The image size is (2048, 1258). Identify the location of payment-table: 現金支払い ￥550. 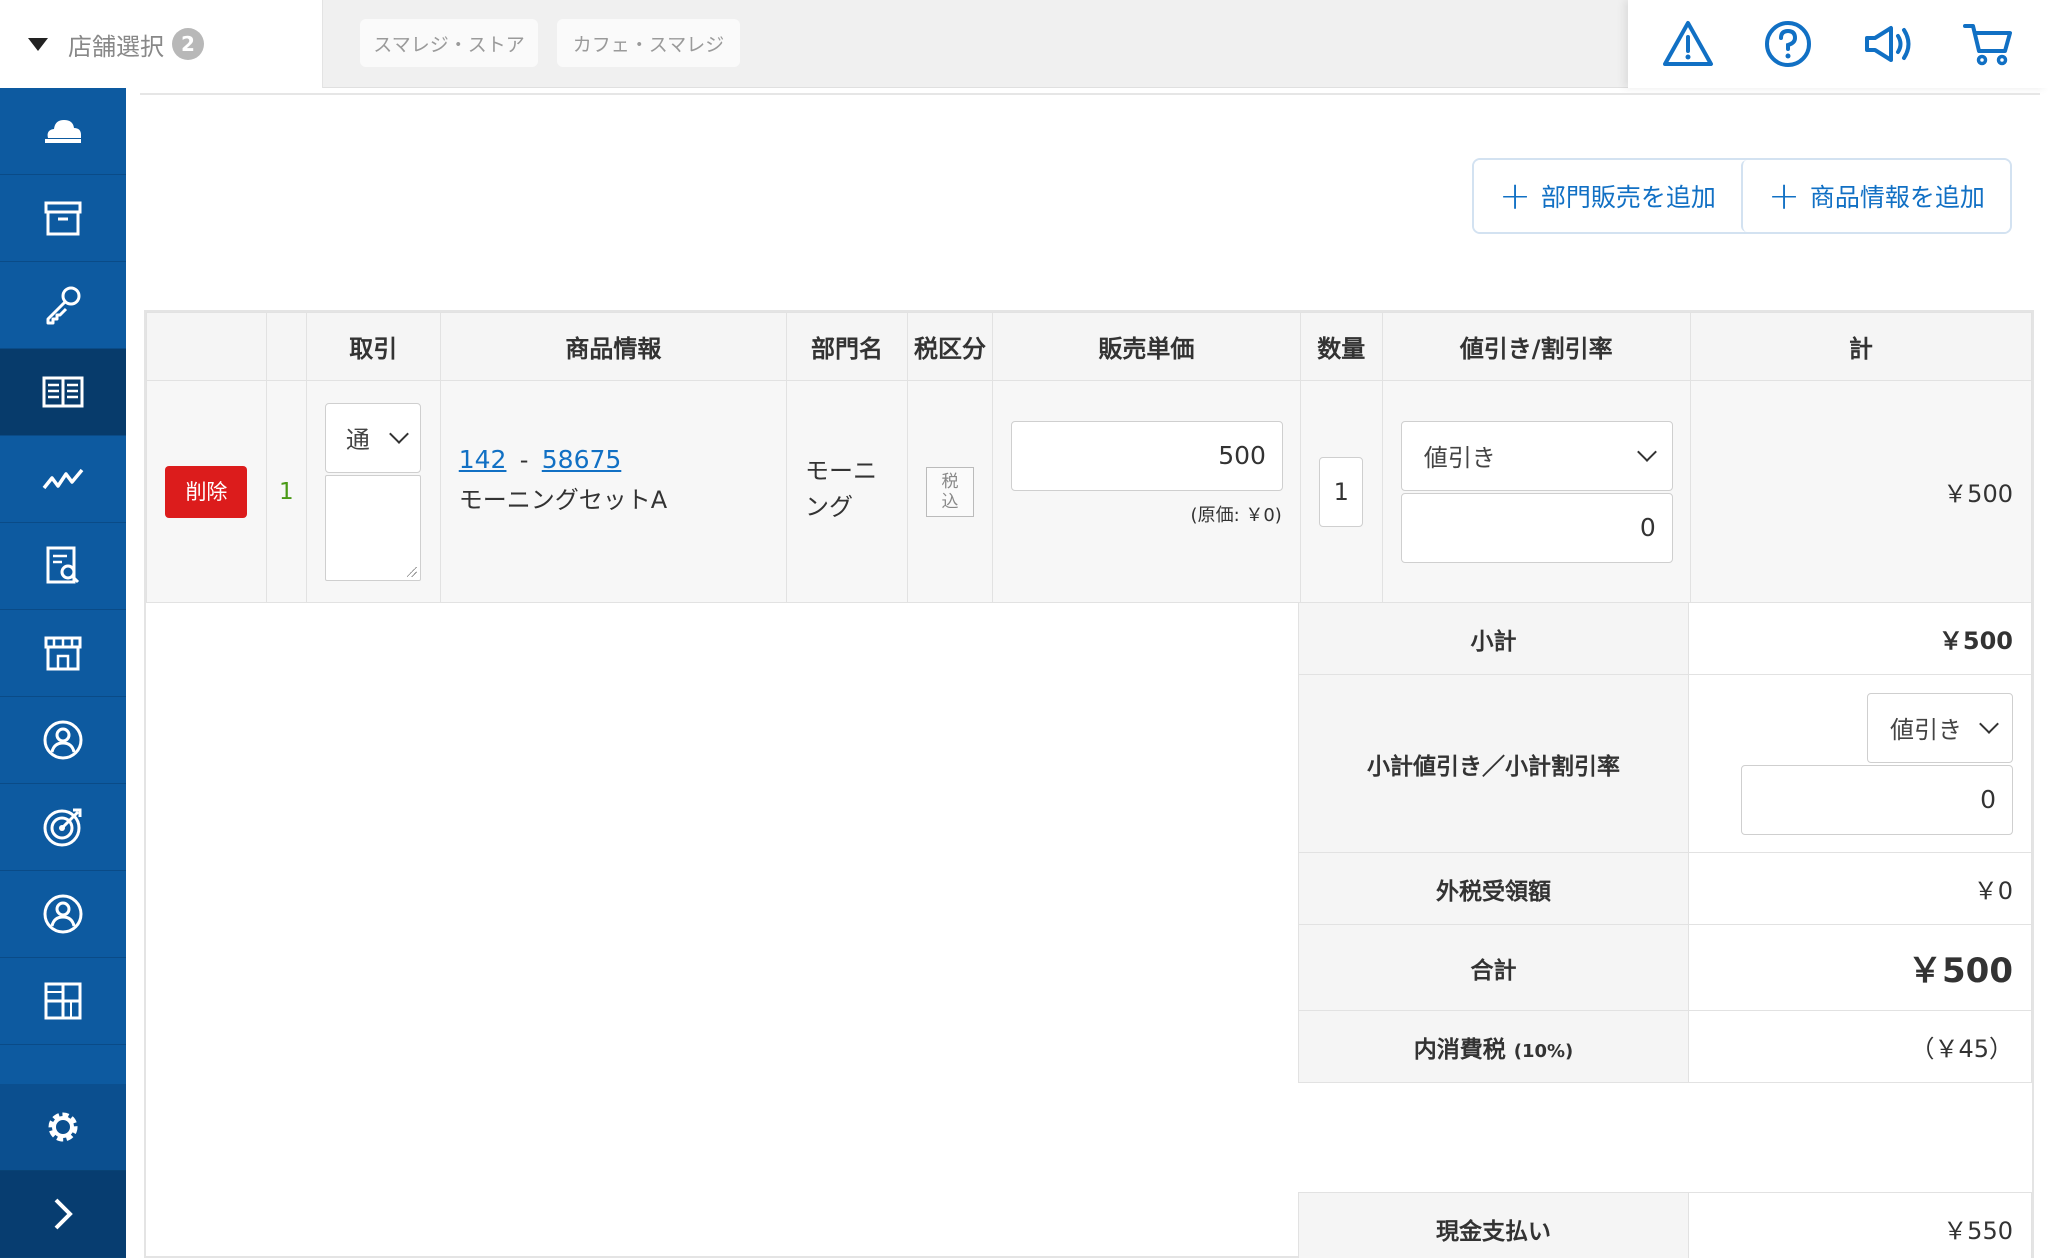
(1665, 1225).